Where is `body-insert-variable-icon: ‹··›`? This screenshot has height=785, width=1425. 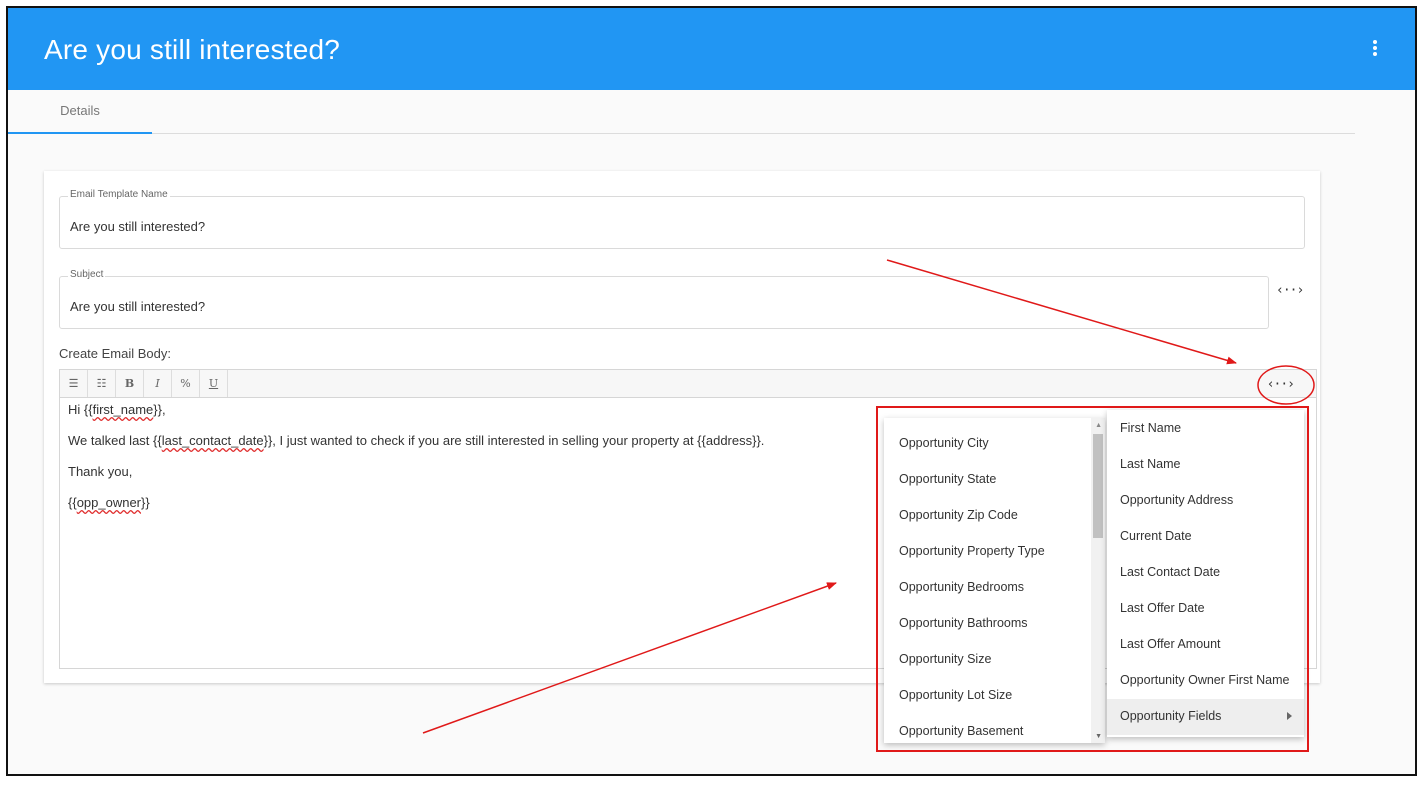
body-insert-variable-icon: ‹··› is located at coordinates (1281, 384).